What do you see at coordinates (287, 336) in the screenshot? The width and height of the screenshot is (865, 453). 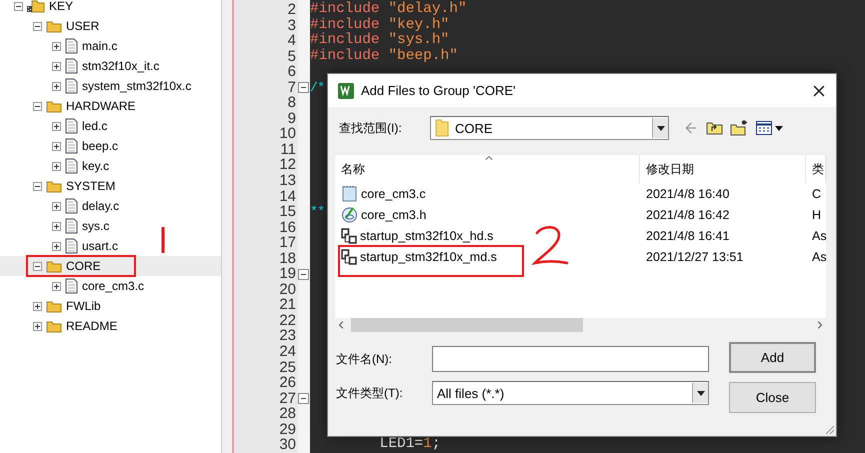 I see `line-number: 23` at bounding box center [287, 336].